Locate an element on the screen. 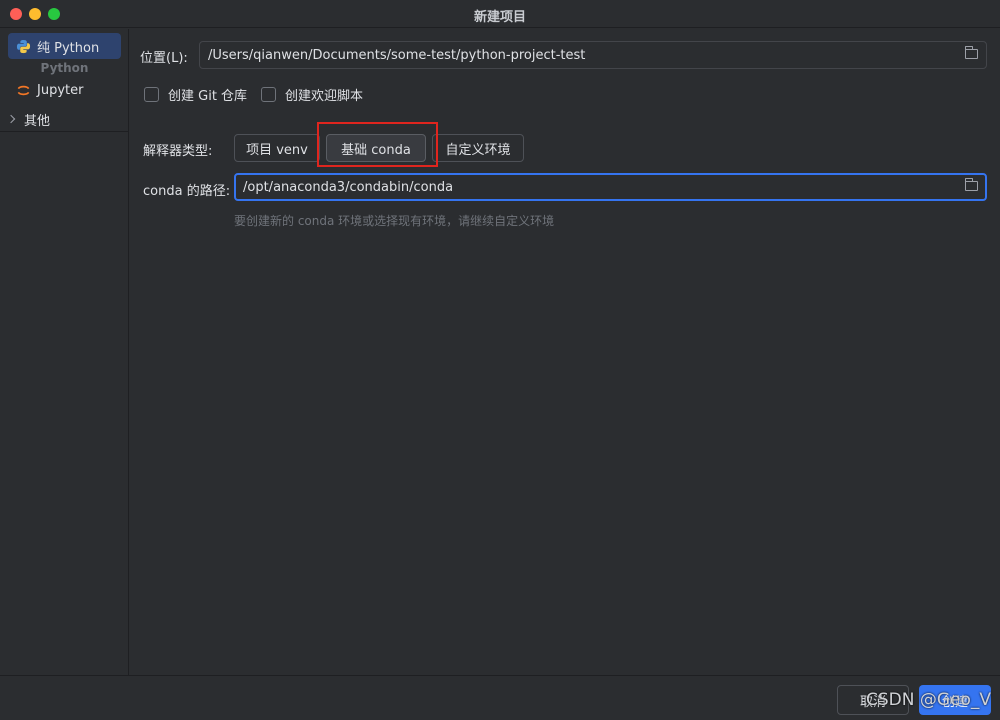  conda-path-value: /opt/anaconda3/condabin/conda is located at coordinates (348, 187).